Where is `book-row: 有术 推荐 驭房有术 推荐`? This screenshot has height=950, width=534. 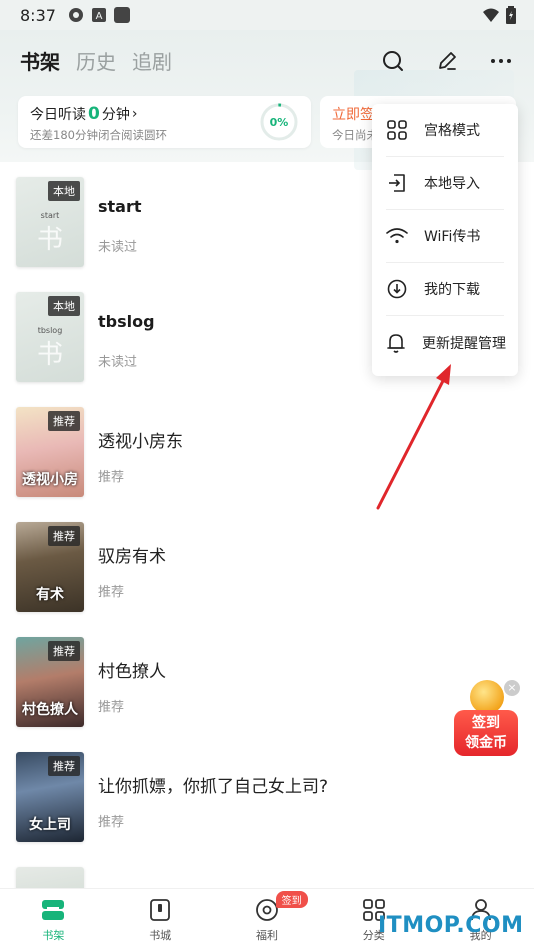
book-row: 有术 推荐 驭房有术 推荐 is located at coordinates (267, 564).